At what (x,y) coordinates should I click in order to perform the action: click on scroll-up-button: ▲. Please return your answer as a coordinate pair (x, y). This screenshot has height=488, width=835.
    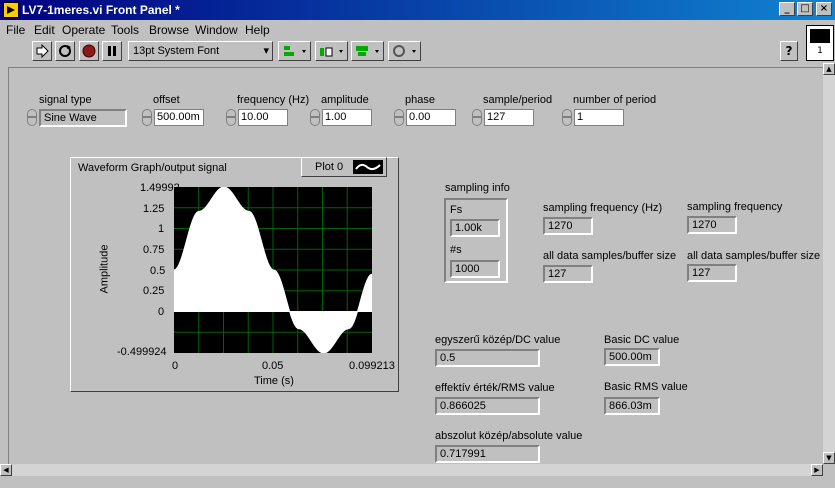
    Looking at the image, I should click on (829, 69).